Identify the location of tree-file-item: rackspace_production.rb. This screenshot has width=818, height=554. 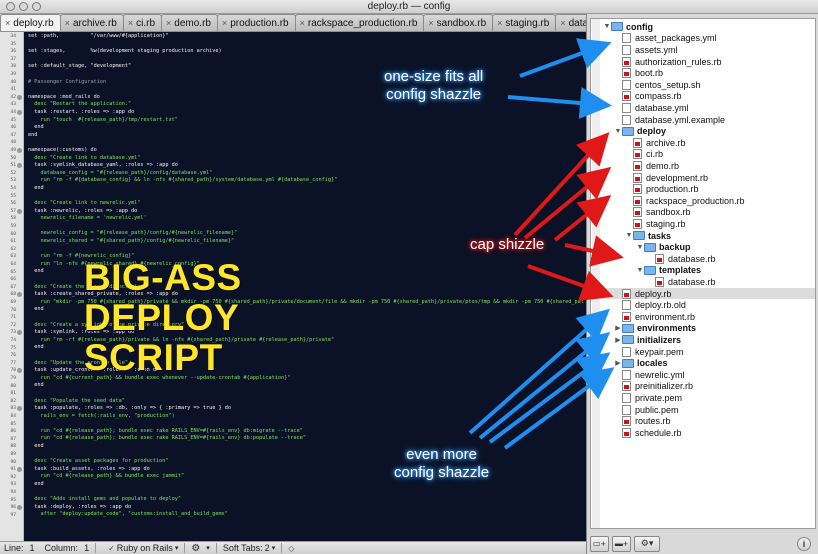
(703, 201).